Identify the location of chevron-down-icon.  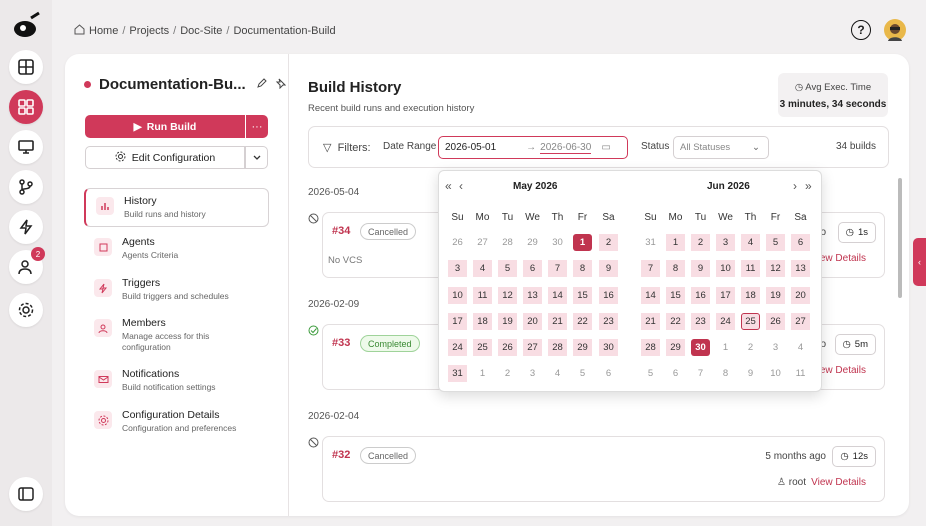
(256, 157).